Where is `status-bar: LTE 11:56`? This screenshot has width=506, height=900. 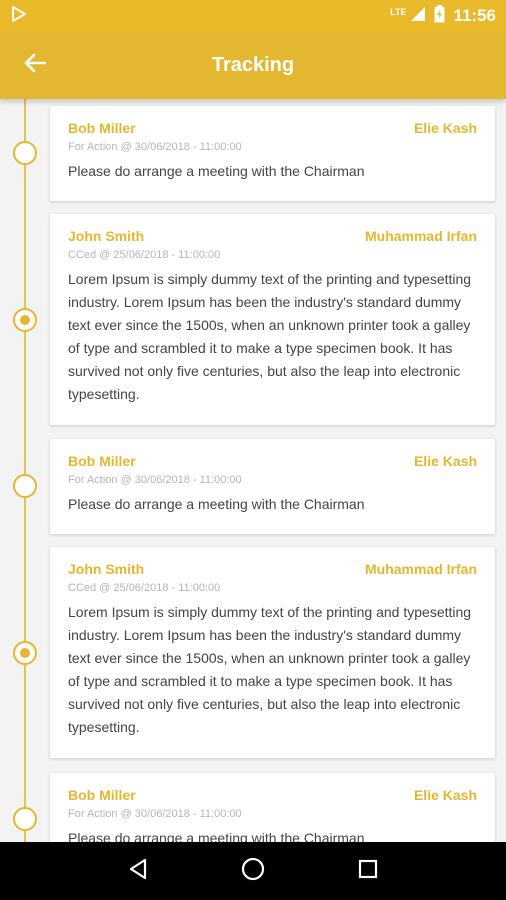 status-bar: LTE 11:56 is located at coordinates (253, 16).